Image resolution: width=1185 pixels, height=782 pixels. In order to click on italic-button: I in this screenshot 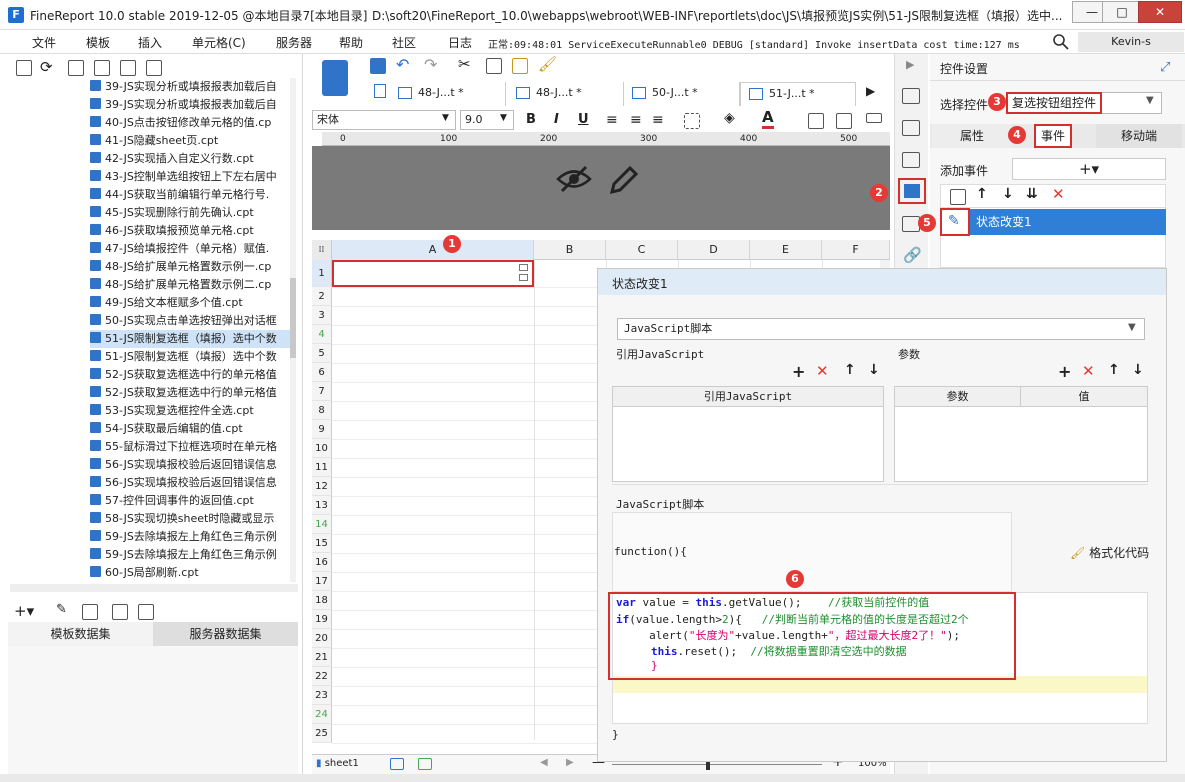, I will do `click(556, 119)`.